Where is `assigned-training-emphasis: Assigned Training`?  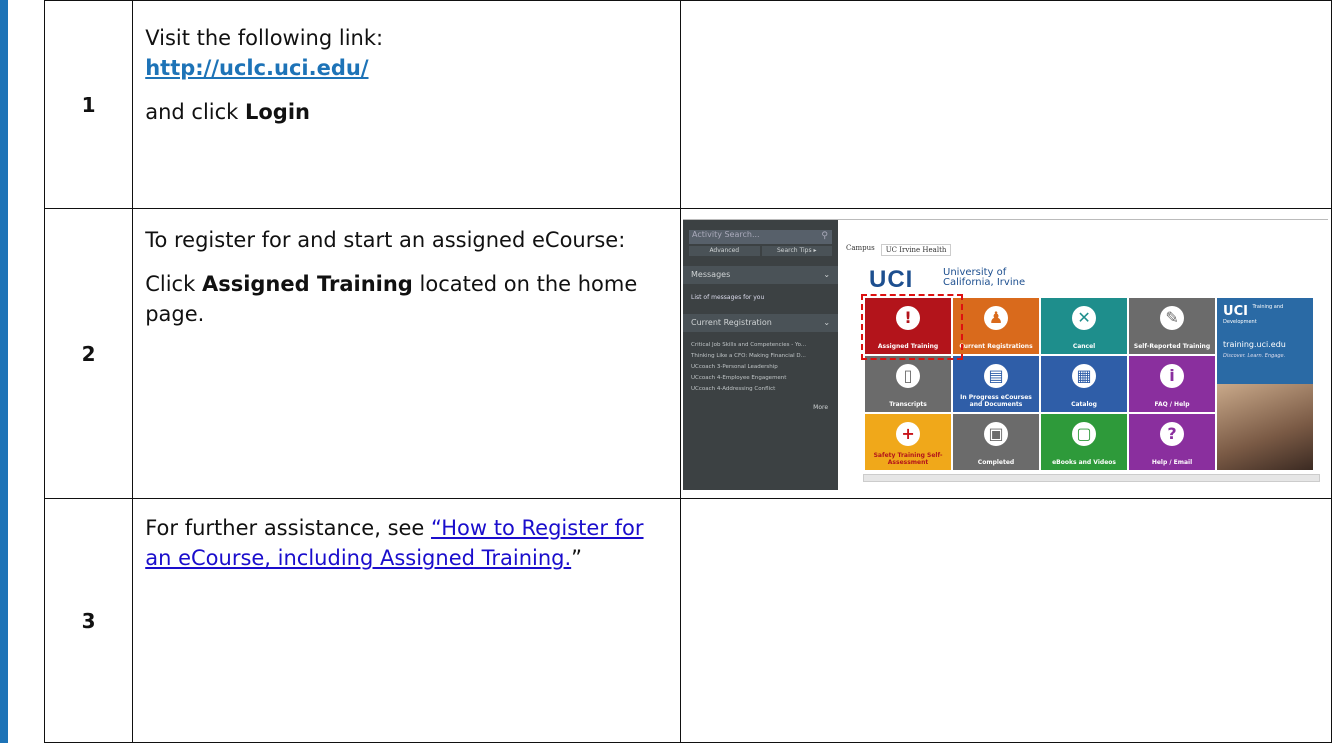
assigned-training-emphasis: Assigned Training is located at coordinates (307, 284).